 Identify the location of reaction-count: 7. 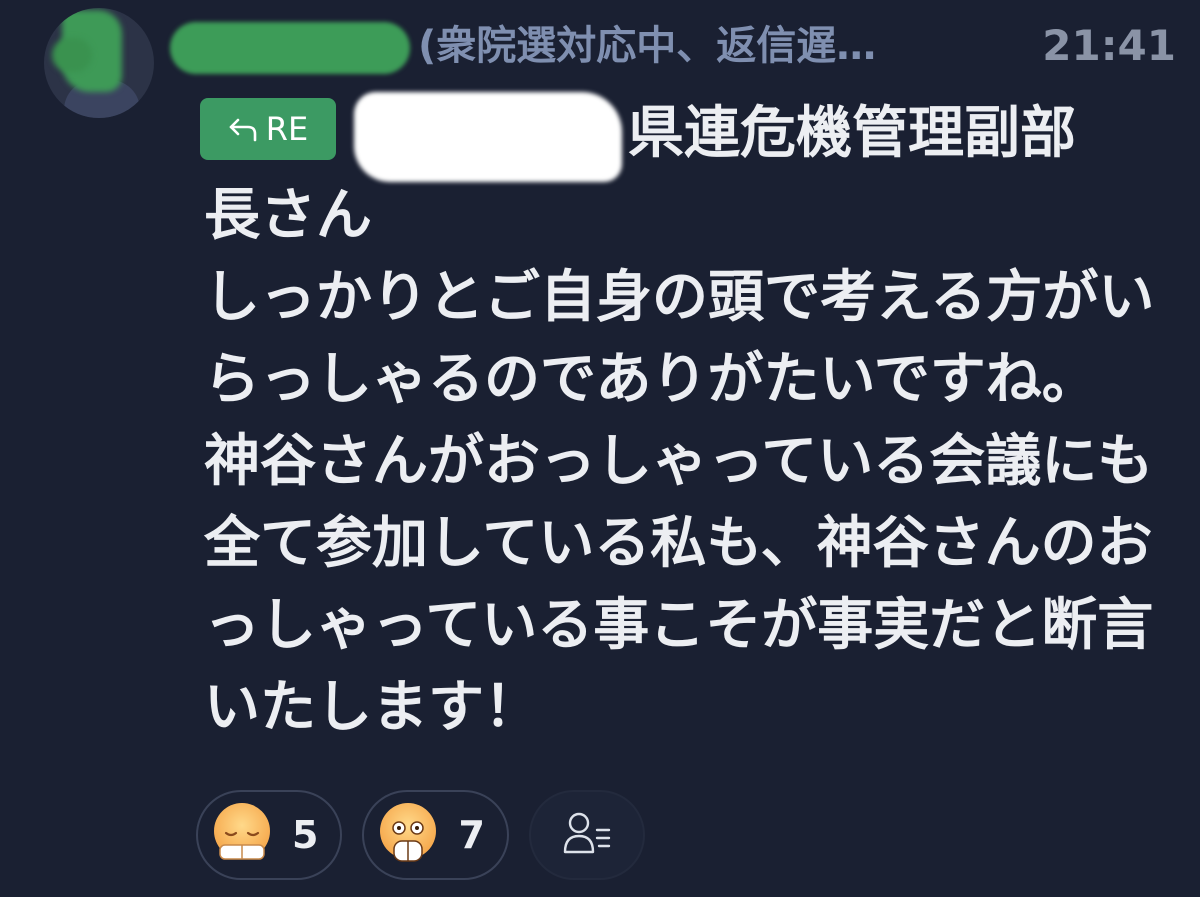
(471, 835).